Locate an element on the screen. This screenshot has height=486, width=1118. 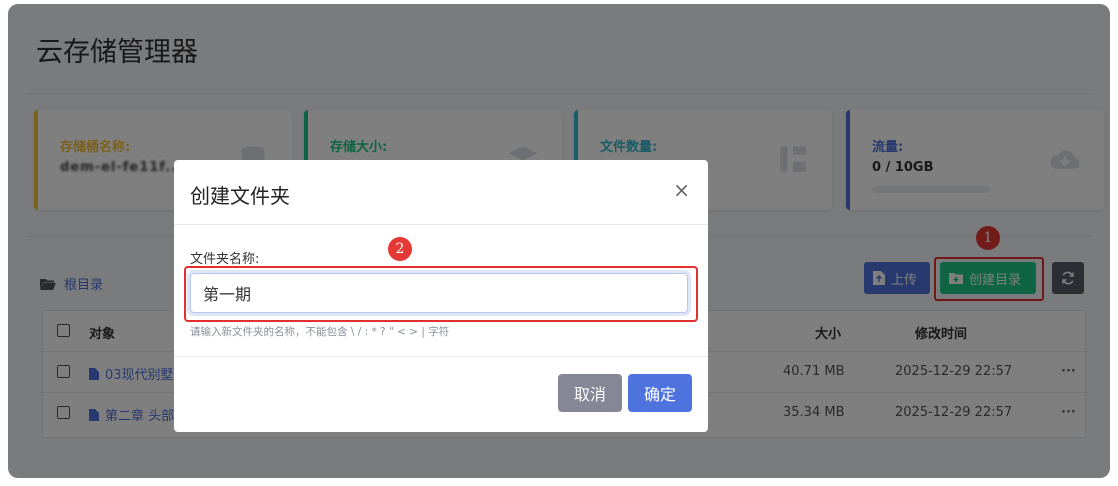
cancel-button: 取消 is located at coordinates (590, 393).